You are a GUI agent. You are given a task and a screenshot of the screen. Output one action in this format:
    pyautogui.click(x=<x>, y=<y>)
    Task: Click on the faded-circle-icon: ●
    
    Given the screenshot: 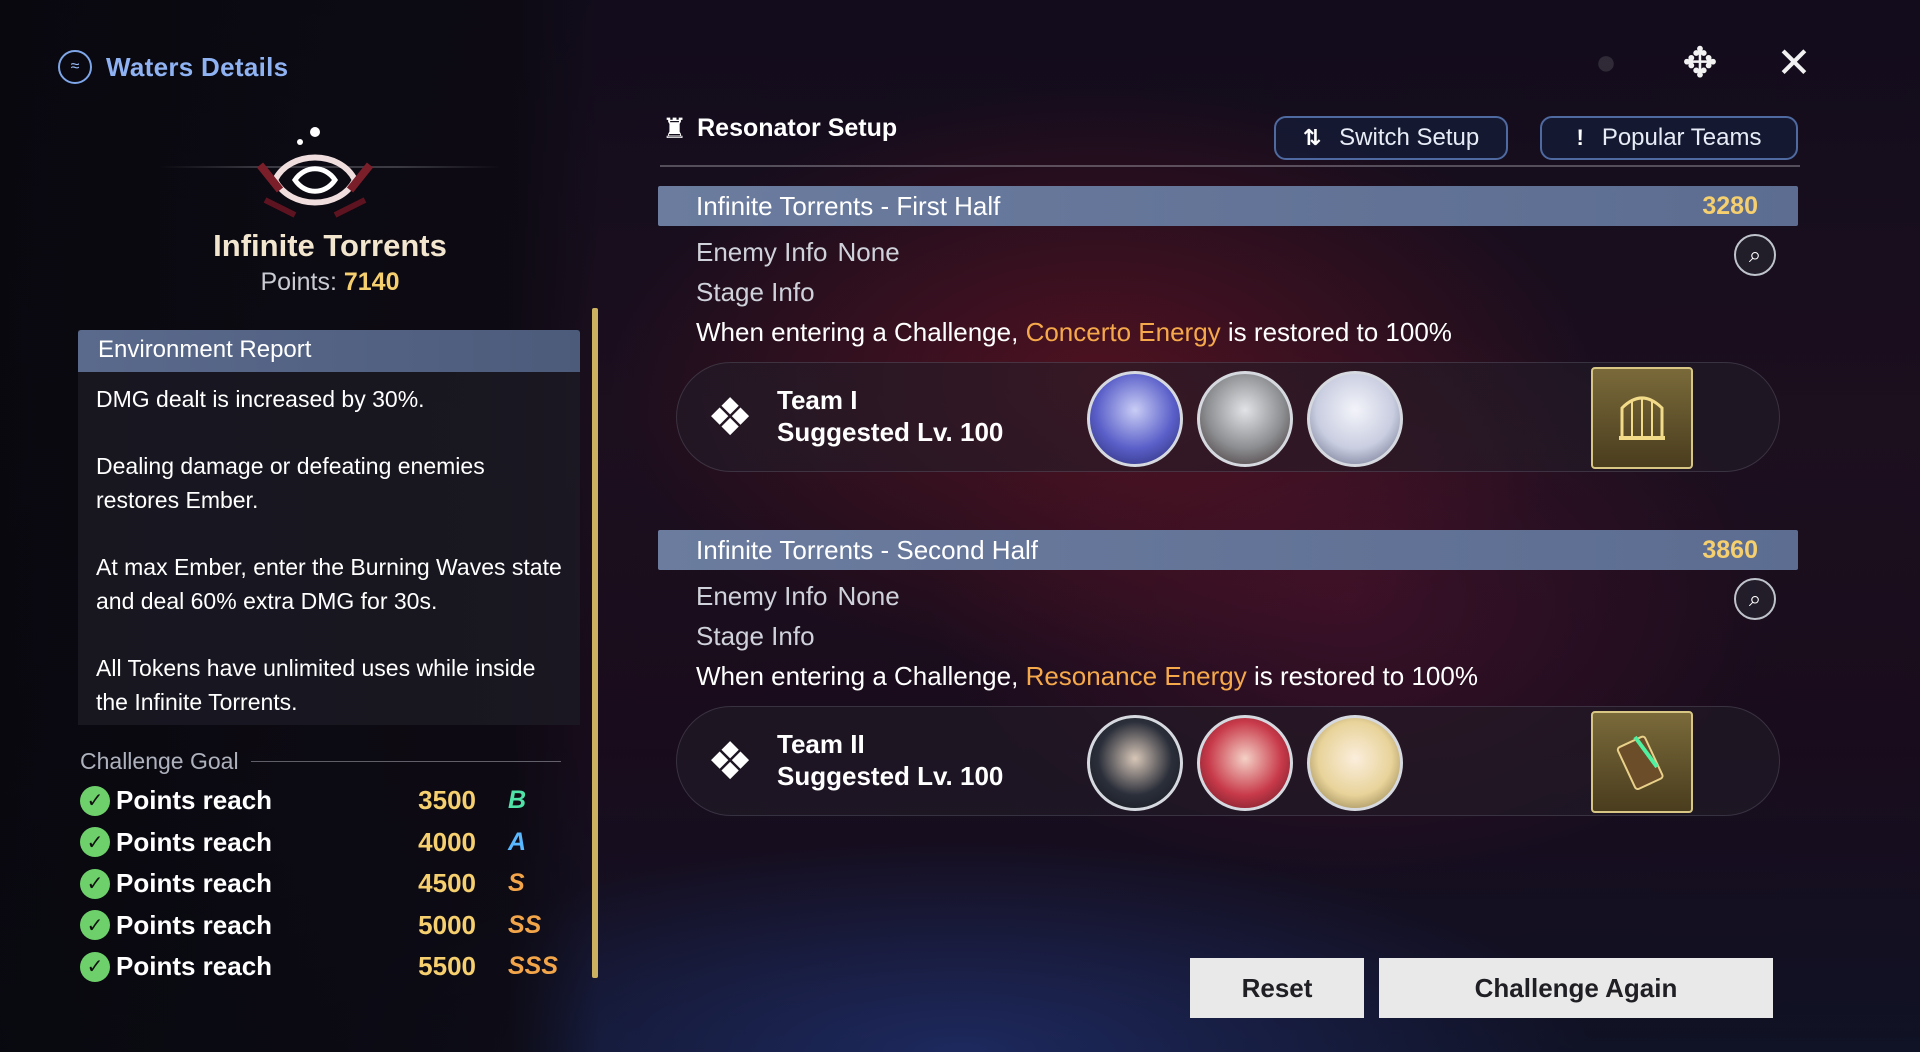 What is the action you would take?
    pyautogui.click(x=1606, y=61)
    